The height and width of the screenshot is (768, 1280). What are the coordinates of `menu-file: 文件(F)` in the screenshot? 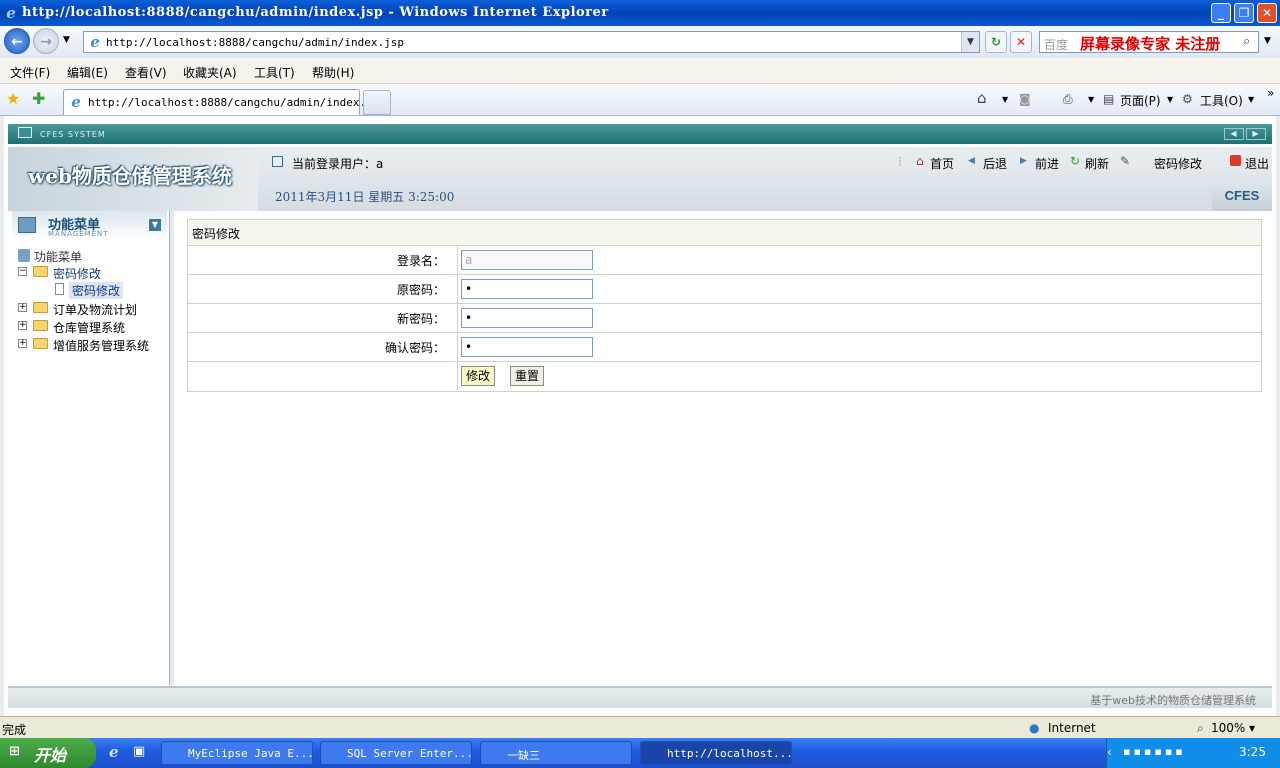 It's located at (30, 72).